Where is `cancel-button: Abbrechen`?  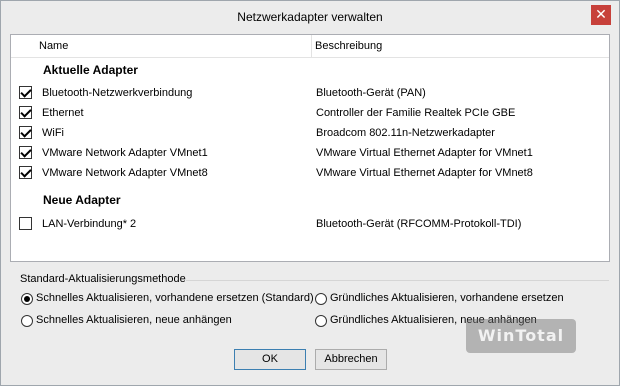 cancel-button: Abbrechen is located at coordinates (351, 359).